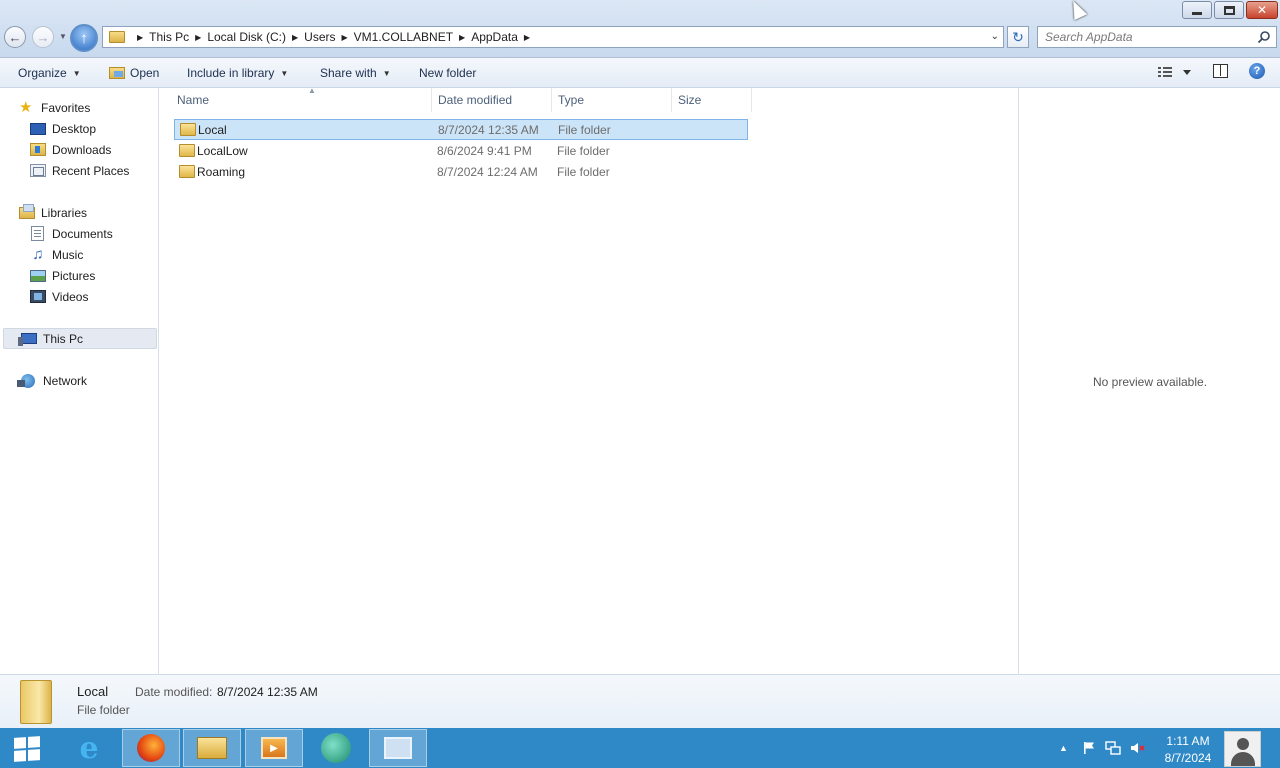 The height and width of the screenshot is (768, 1280). I want to click on close-button: ✕, so click(1262, 10).